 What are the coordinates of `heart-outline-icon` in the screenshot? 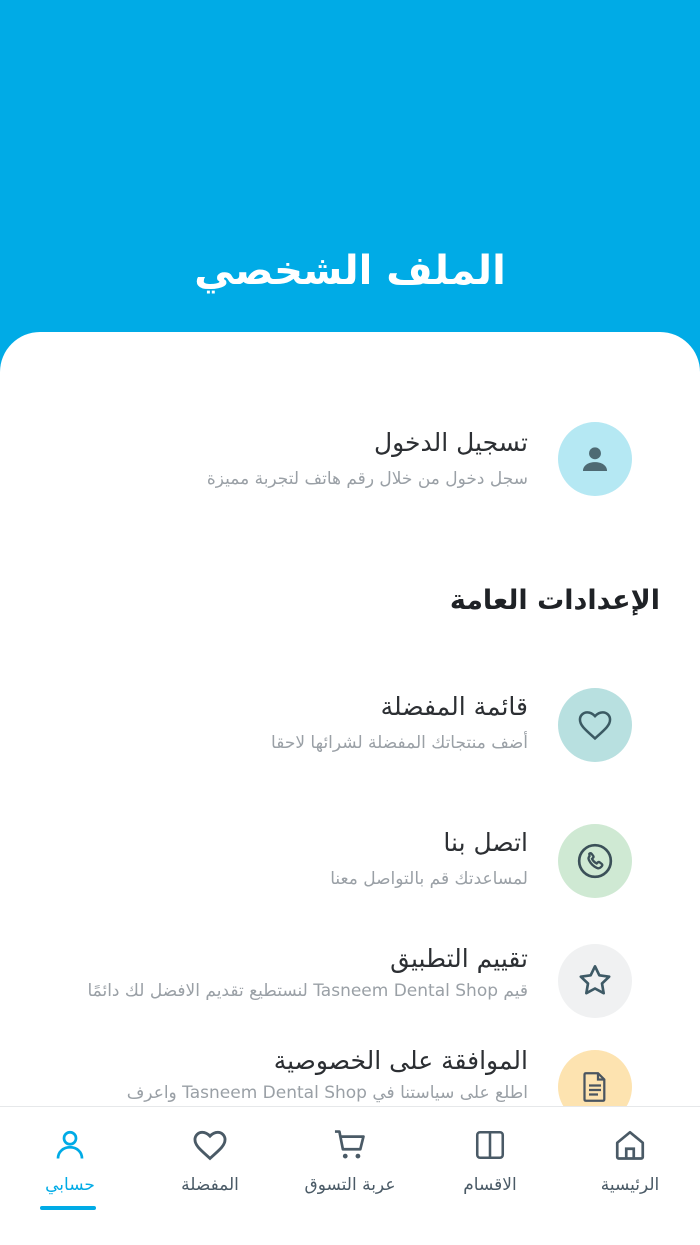 It's located at (210, 1145).